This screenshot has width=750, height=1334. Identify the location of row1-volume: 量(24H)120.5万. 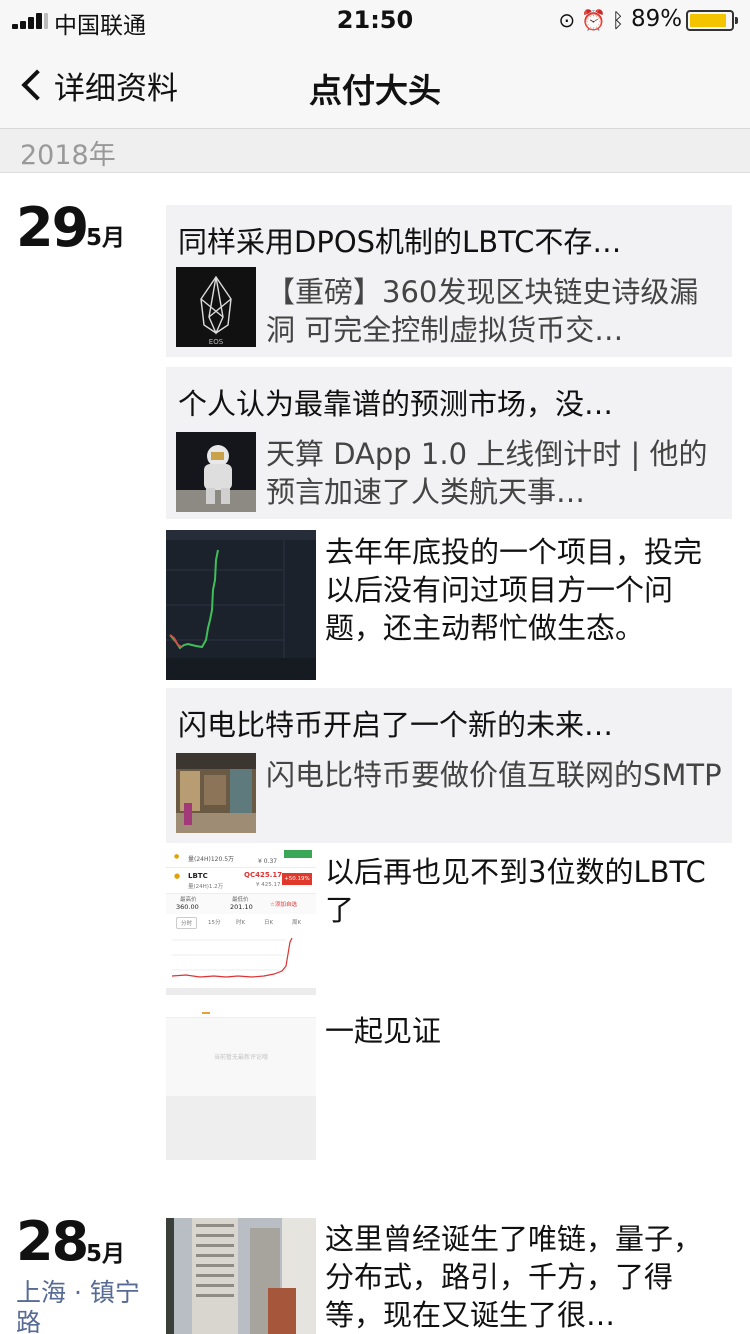
(211, 859).